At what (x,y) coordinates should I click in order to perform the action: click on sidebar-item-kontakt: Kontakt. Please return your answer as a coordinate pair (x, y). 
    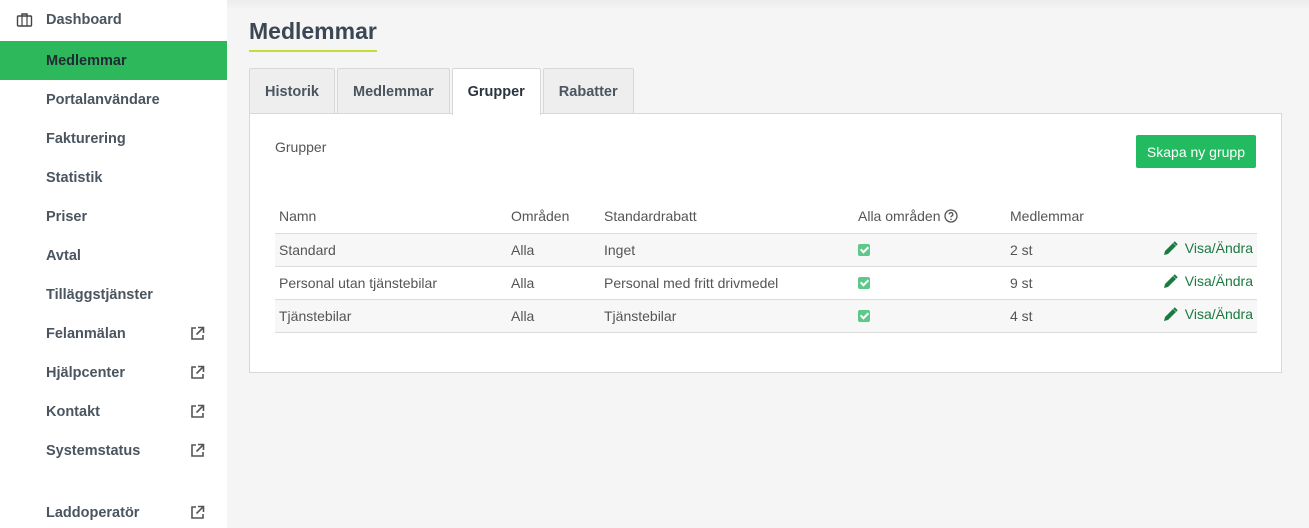
    Looking at the image, I should click on (113, 411).